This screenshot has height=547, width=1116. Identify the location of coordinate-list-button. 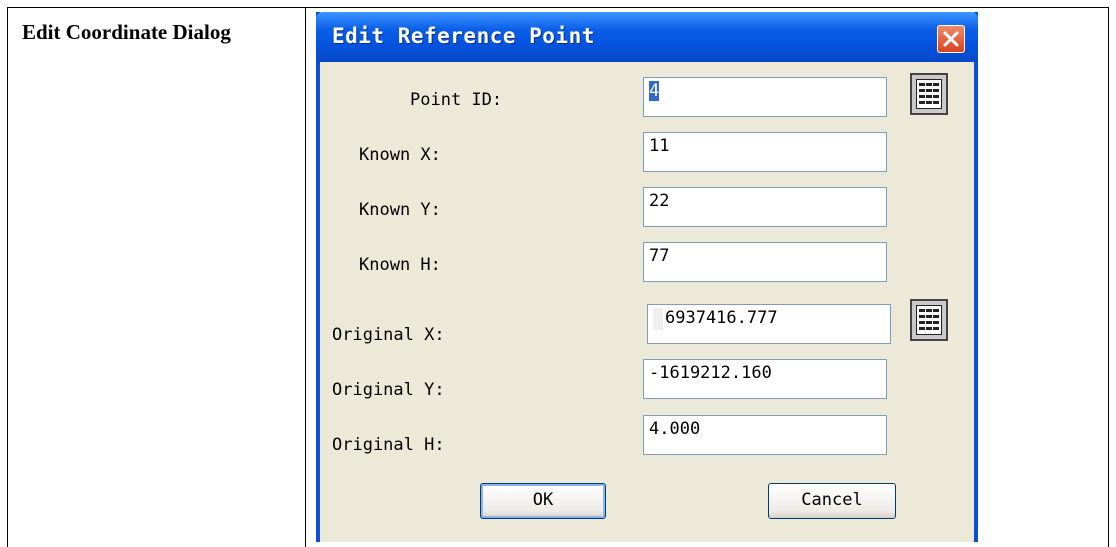
(929, 320).